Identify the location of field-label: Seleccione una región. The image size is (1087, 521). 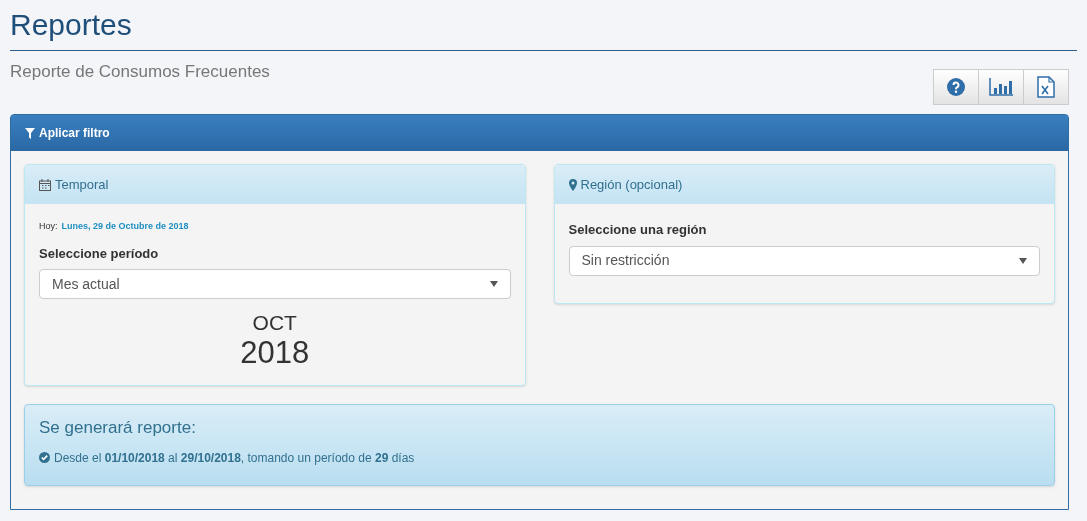
(638, 230).